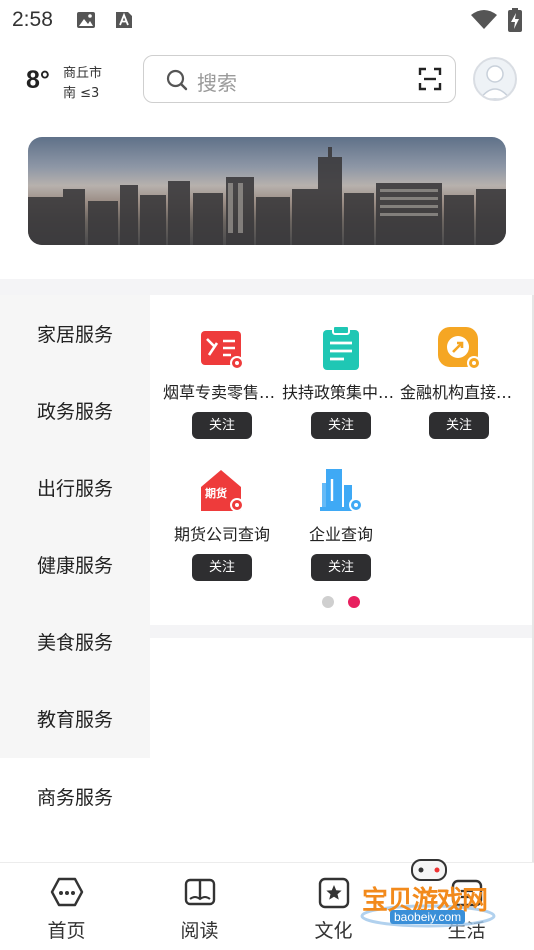 This screenshot has height=950, width=534. I want to click on wifi-icon, so click(484, 22).